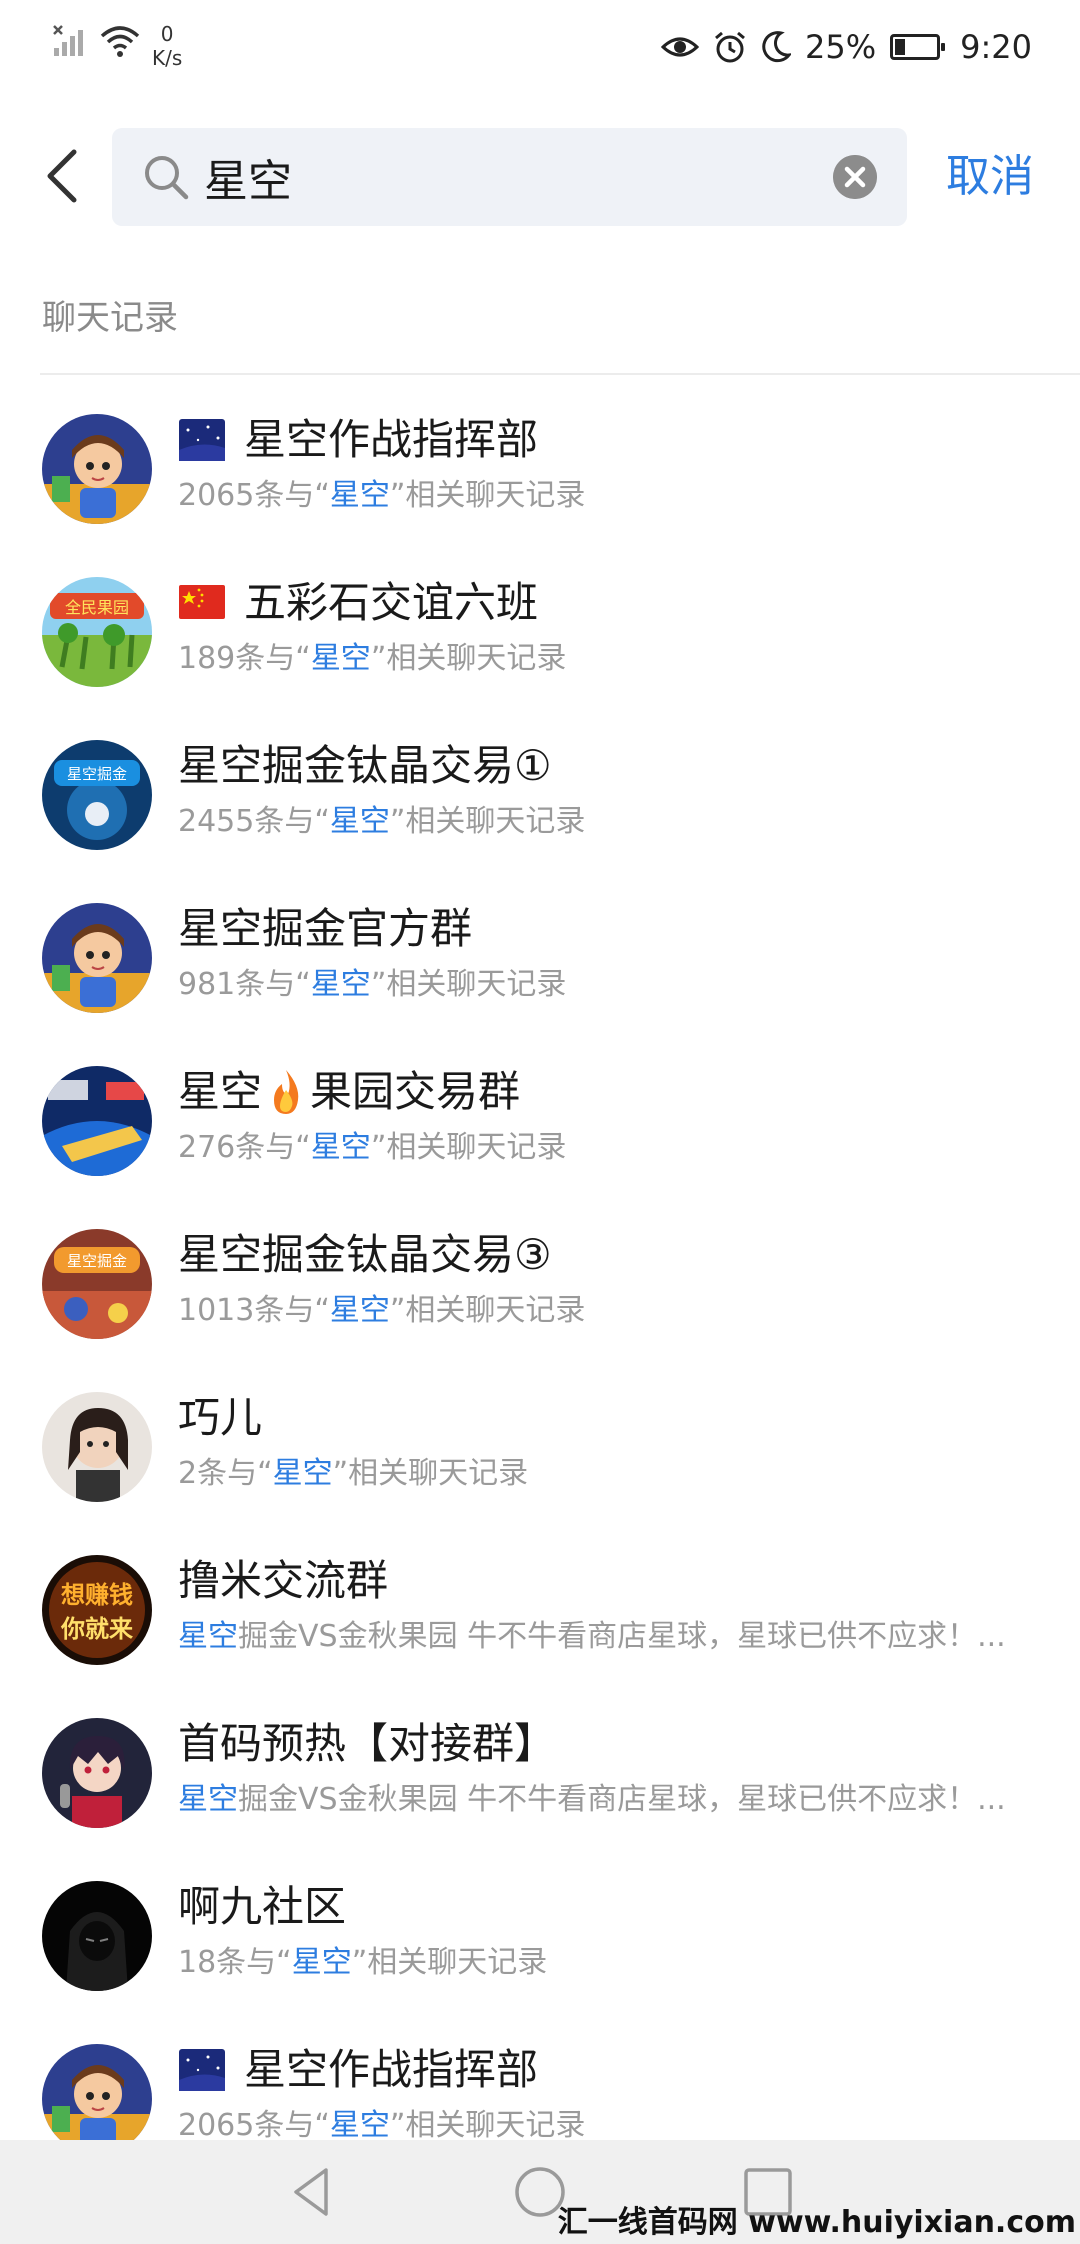 The image size is (1080, 2244). Describe the element at coordinates (618, 1311) in the screenshot. I see `match-summary: 1013条与“星空”相关聊天记录` at that location.